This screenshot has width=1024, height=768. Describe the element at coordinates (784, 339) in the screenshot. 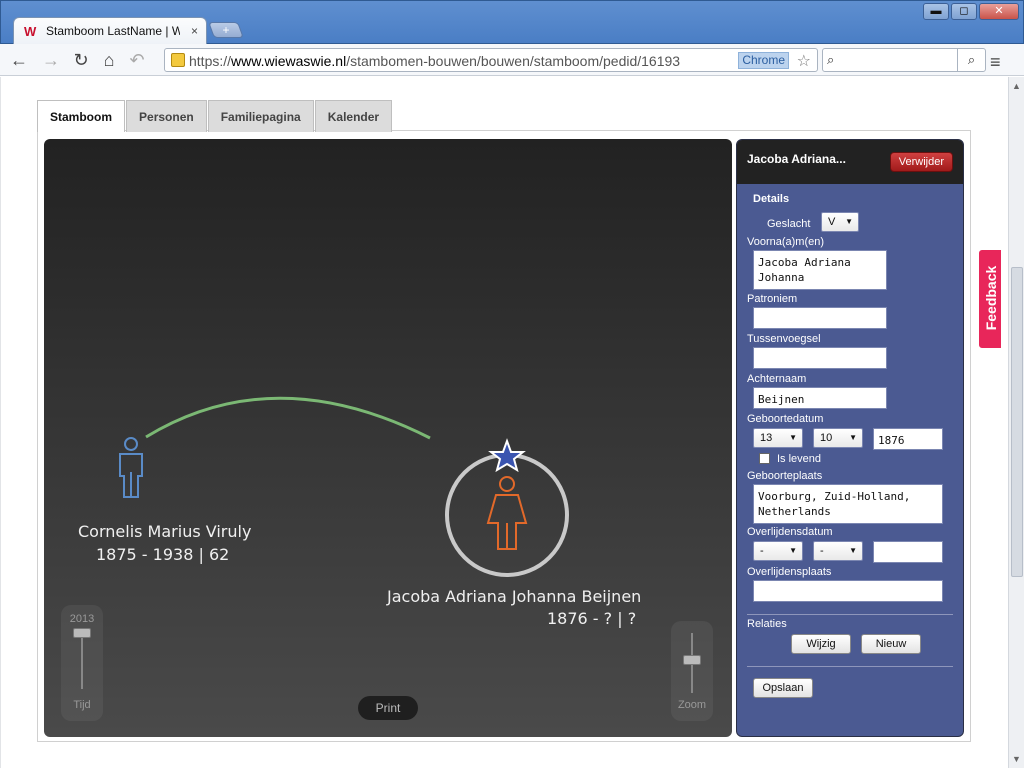

I see `infix-label: Tussenvoegsel` at that location.